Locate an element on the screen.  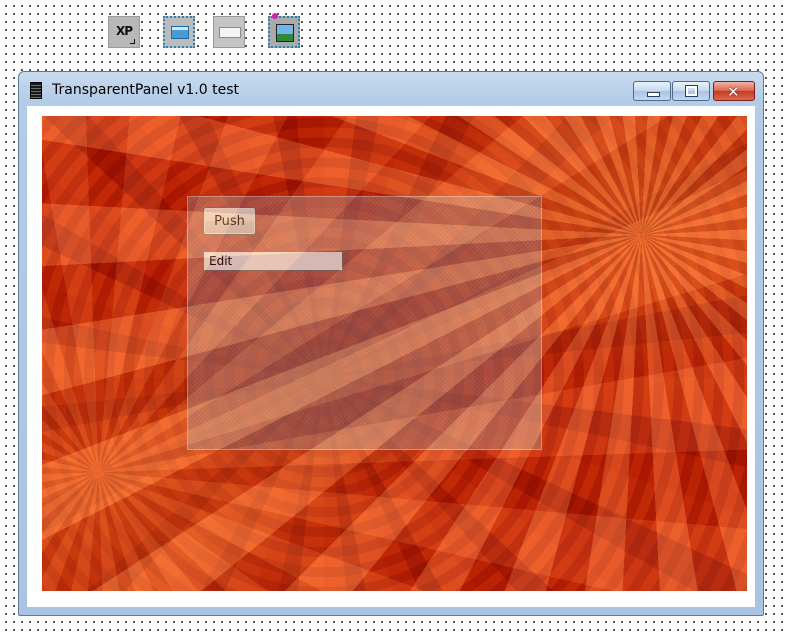
edit-component is located at coordinates (229, 32).